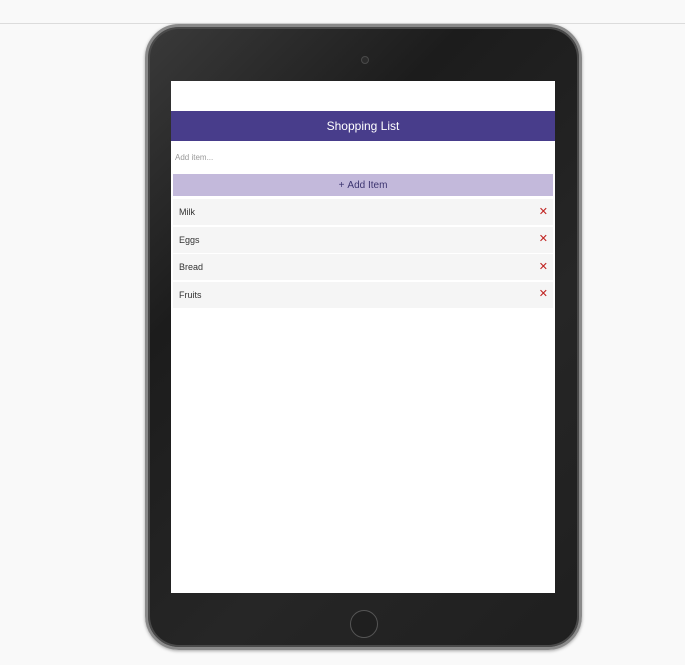 The width and height of the screenshot is (685, 665). Describe the element at coordinates (363, 157) in the screenshot. I see `add-item-input` at that location.